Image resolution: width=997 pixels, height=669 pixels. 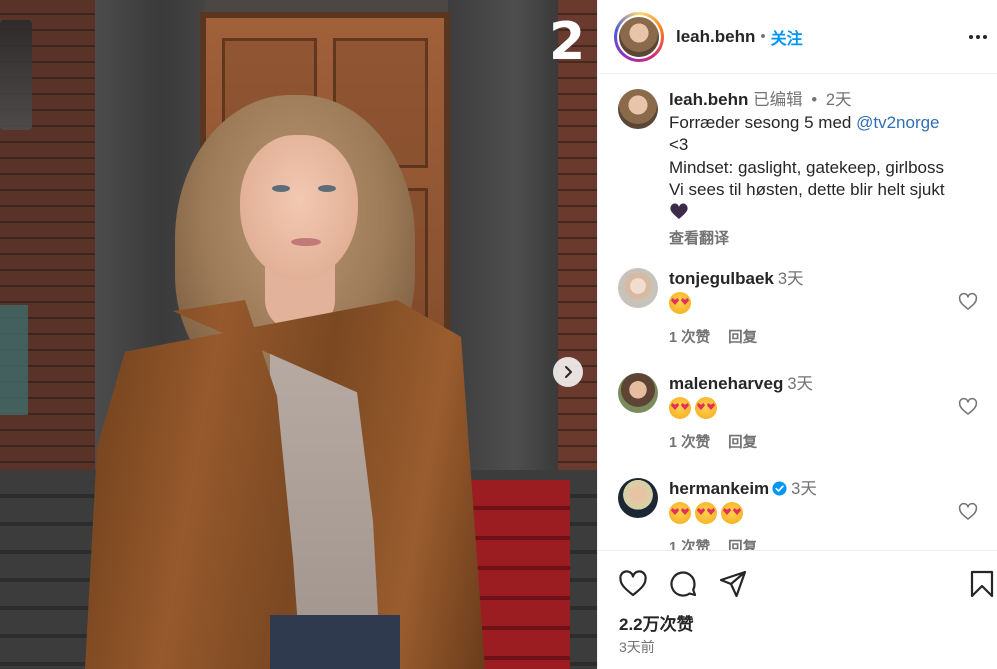 What do you see at coordinates (787, 37) in the screenshot?
I see `follow-button: 关注` at bounding box center [787, 37].